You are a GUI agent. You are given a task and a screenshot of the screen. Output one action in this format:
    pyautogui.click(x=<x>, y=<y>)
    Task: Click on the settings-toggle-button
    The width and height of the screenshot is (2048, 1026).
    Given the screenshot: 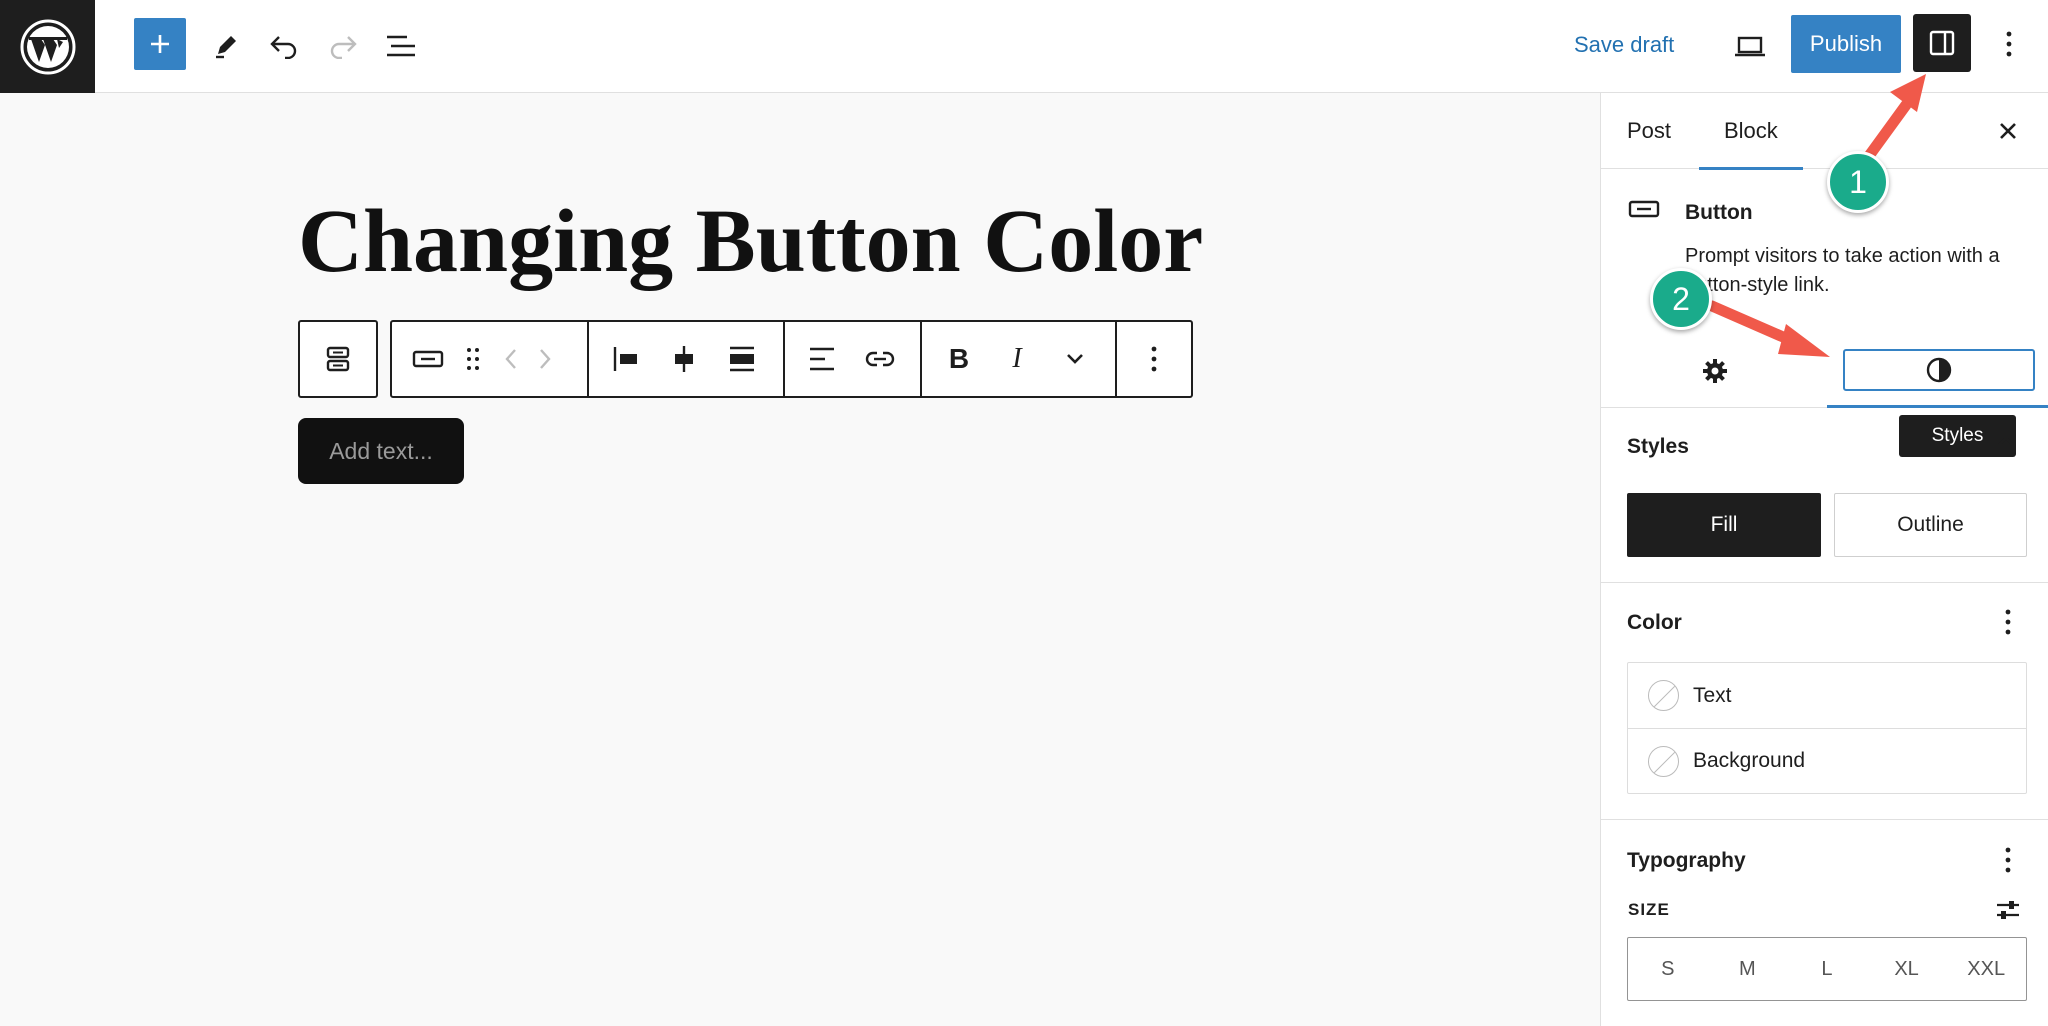 What is the action you would take?
    pyautogui.click(x=1942, y=43)
    